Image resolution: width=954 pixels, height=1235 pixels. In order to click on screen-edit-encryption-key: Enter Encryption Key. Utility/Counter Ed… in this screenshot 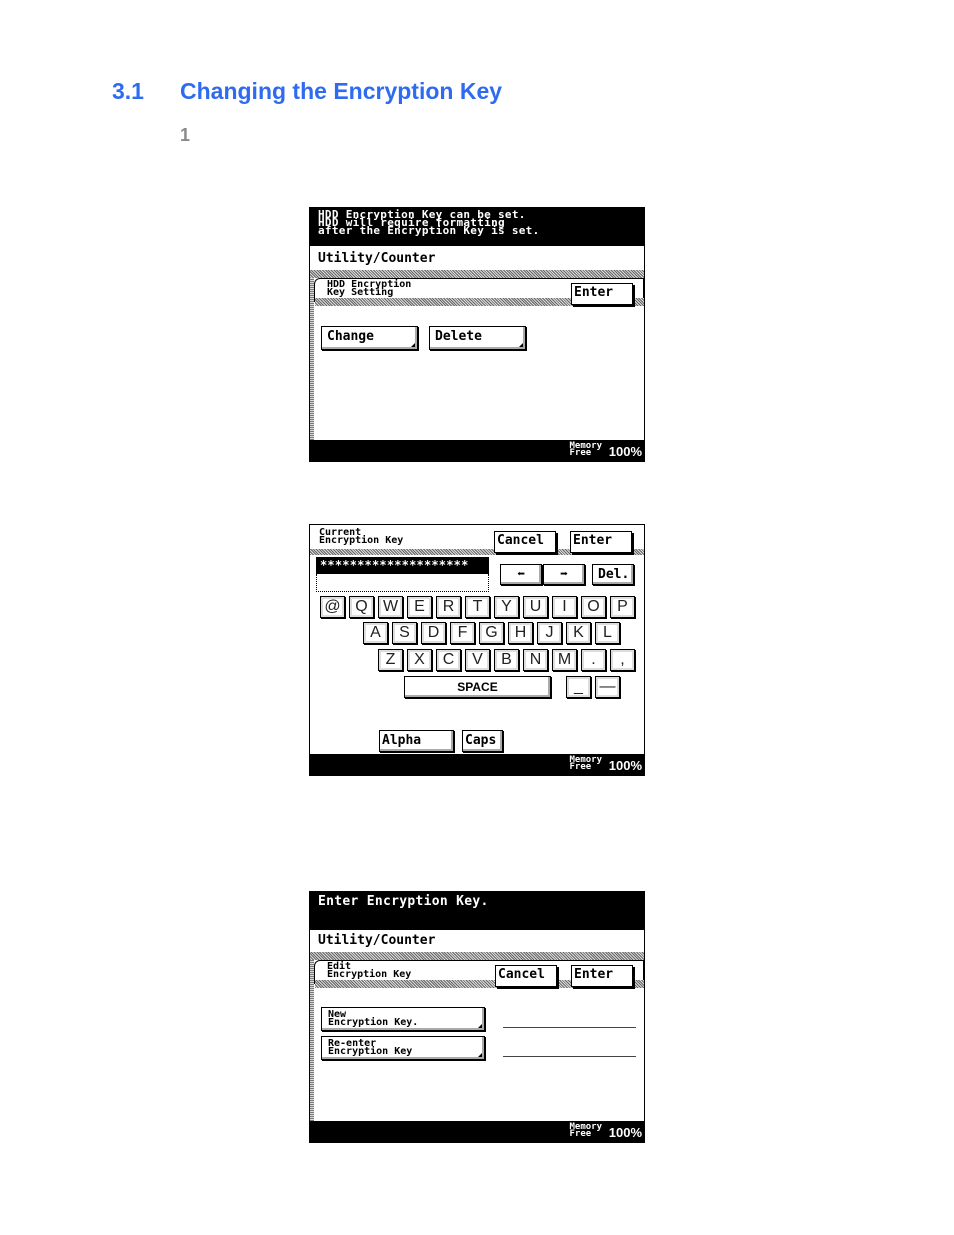, I will do `click(477, 1017)`.